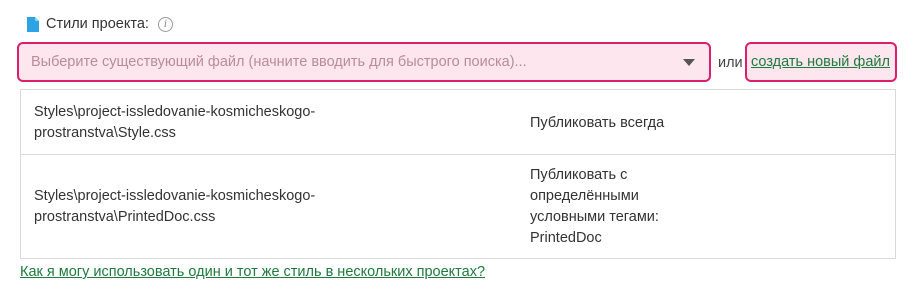  Describe the element at coordinates (165, 24) in the screenshot. I see `info-icon: i` at that location.